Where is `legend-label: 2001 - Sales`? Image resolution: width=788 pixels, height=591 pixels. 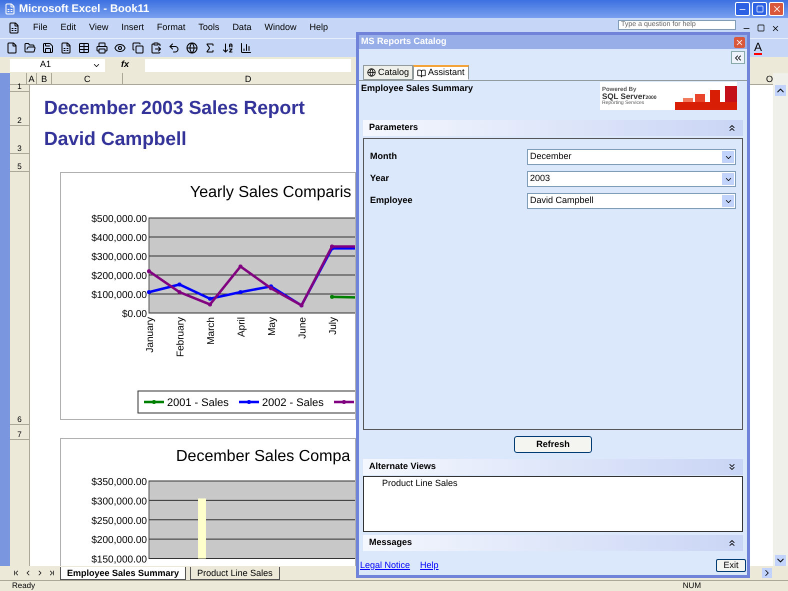
legend-label: 2001 - Sales is located at coordinates (198, 403).